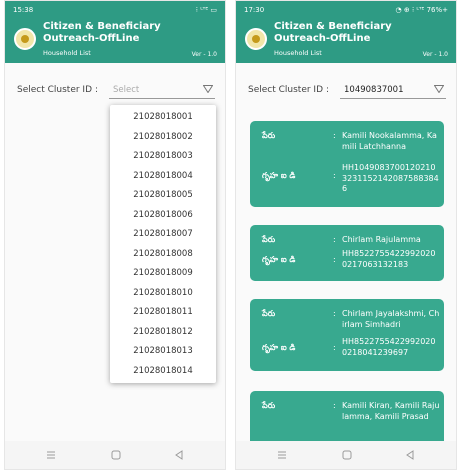 The image size is (460, 470). I want to click on status-bar: 17:30 ◔ ⊕ ⁝ ᴸᵀᴱ 76%+, so click(346, 9).